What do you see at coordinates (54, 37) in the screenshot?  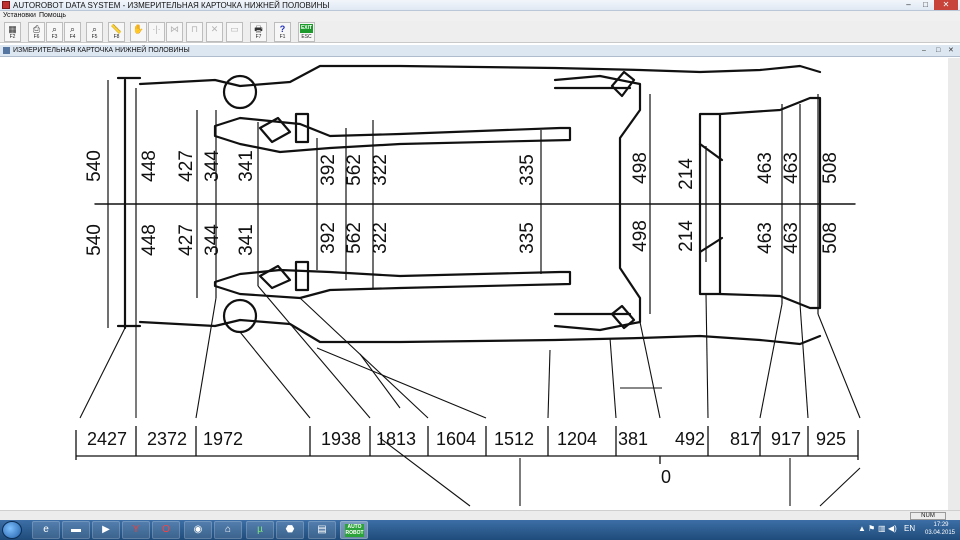 I see `toolbar-key-label: F3` at bounding box center [54, 37].